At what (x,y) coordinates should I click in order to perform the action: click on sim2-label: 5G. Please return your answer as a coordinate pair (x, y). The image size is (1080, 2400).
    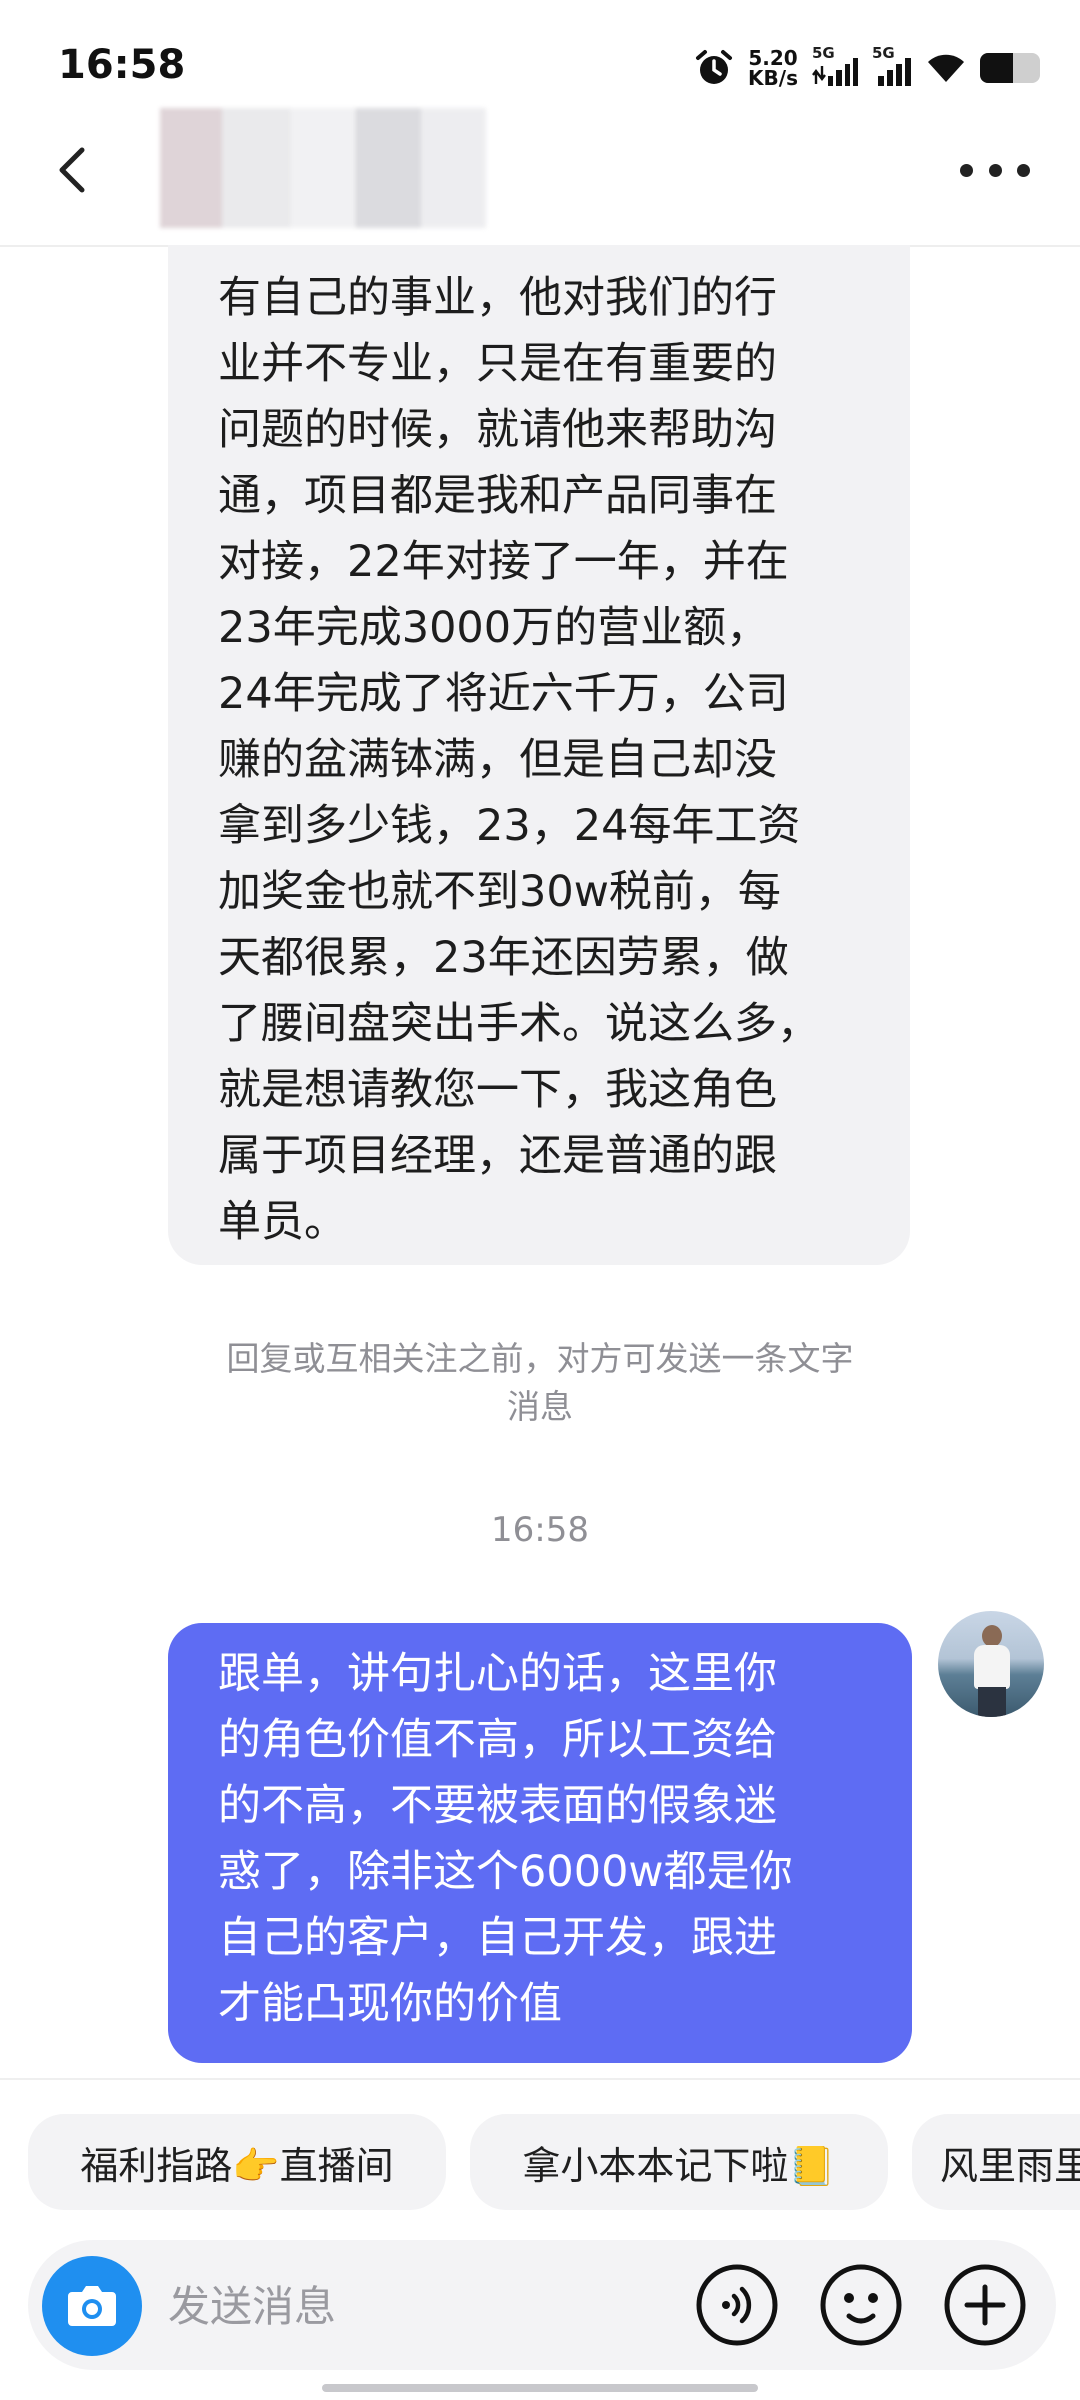
    Looking at the image, I should click on (883, 53).